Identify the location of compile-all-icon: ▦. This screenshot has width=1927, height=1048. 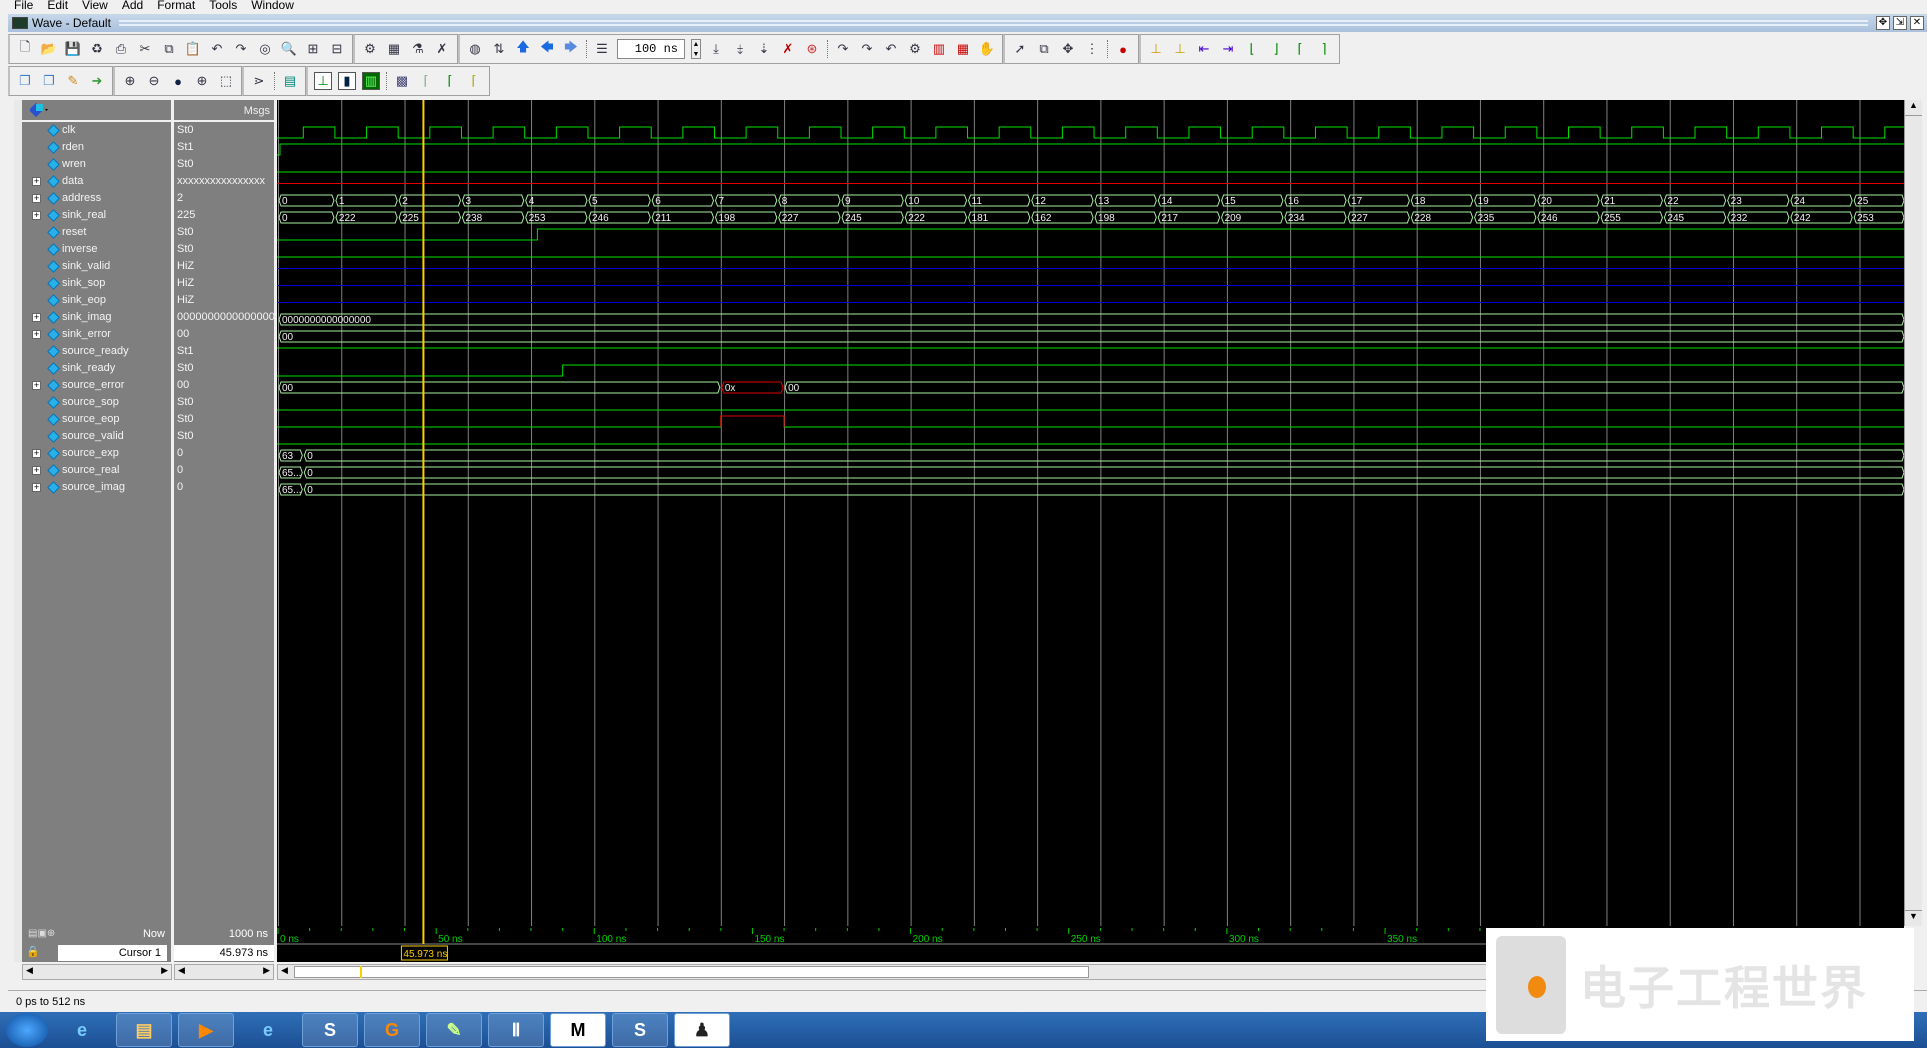
(394, 49).